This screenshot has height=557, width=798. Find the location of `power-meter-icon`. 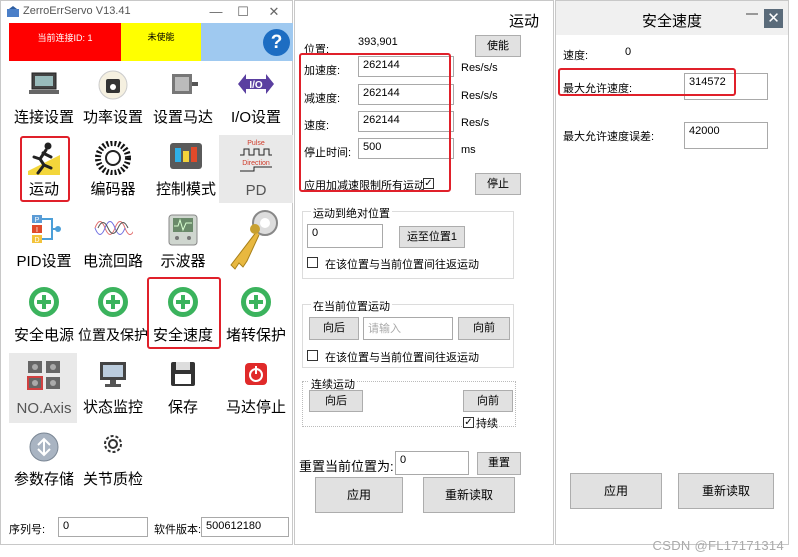

power-meter-icon is located at coordinates (113, 85).